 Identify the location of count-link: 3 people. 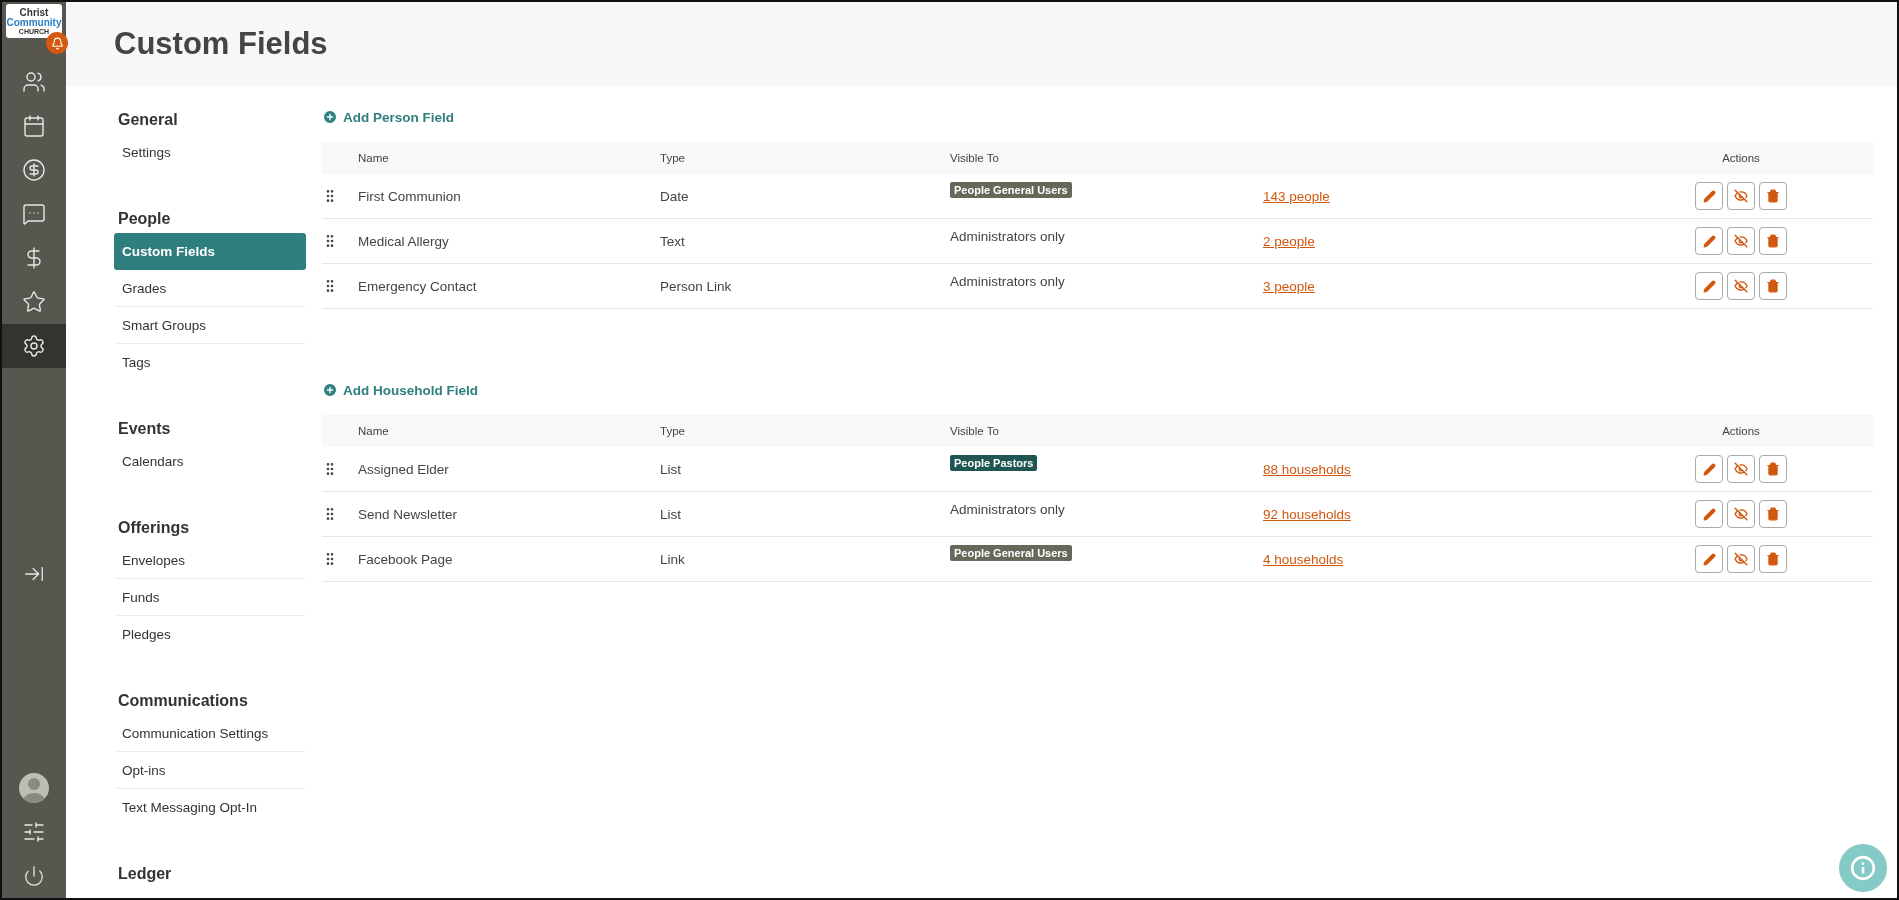
(1289, 286).